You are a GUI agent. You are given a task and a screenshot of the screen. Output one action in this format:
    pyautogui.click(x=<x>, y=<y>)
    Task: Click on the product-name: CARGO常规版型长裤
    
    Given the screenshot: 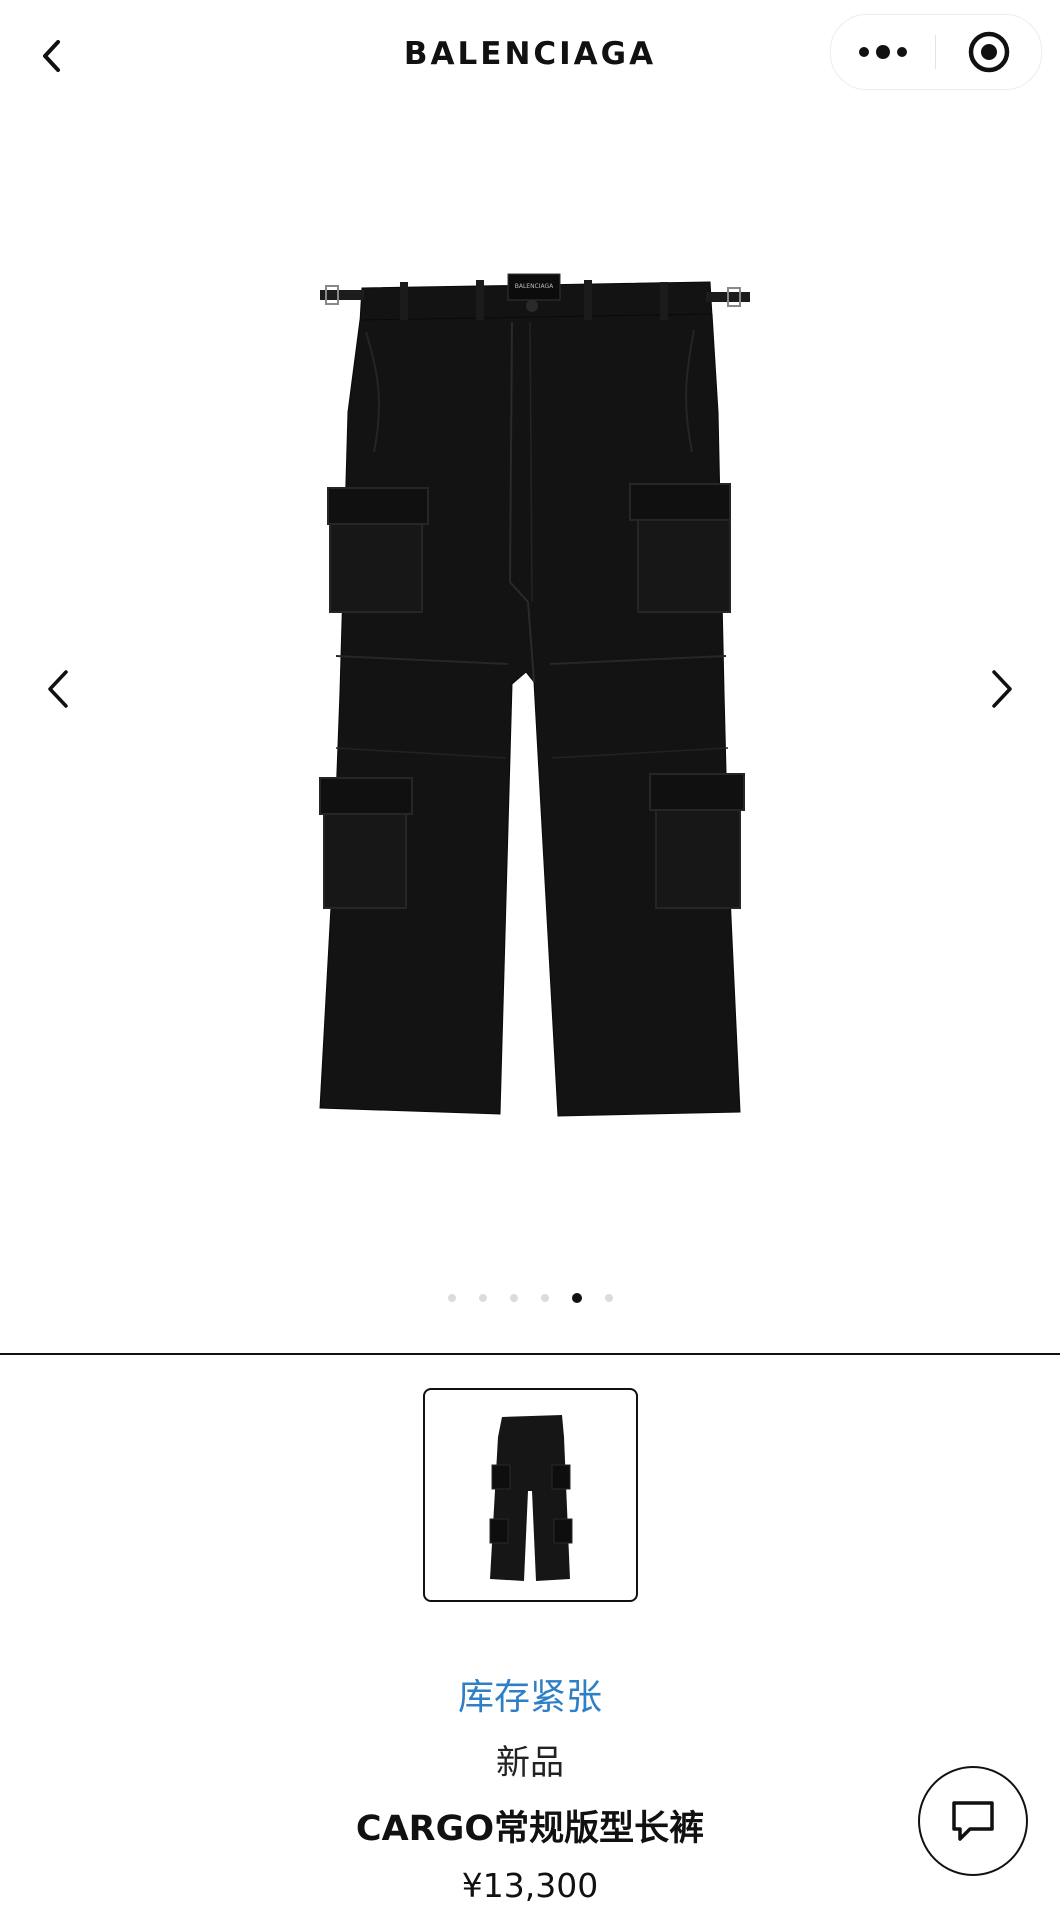 What is the action you would take?
    pyautogui.click(x=530, y=1829)
    